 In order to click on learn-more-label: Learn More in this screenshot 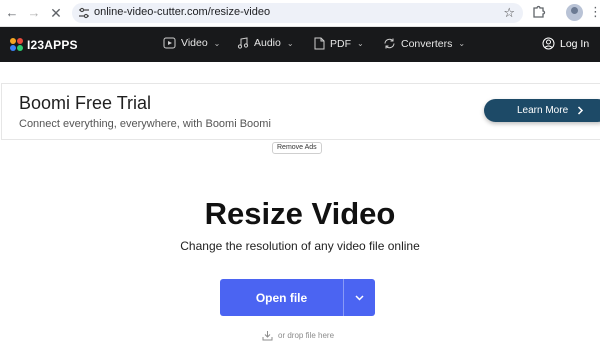, I will do `click(543, 110)`.